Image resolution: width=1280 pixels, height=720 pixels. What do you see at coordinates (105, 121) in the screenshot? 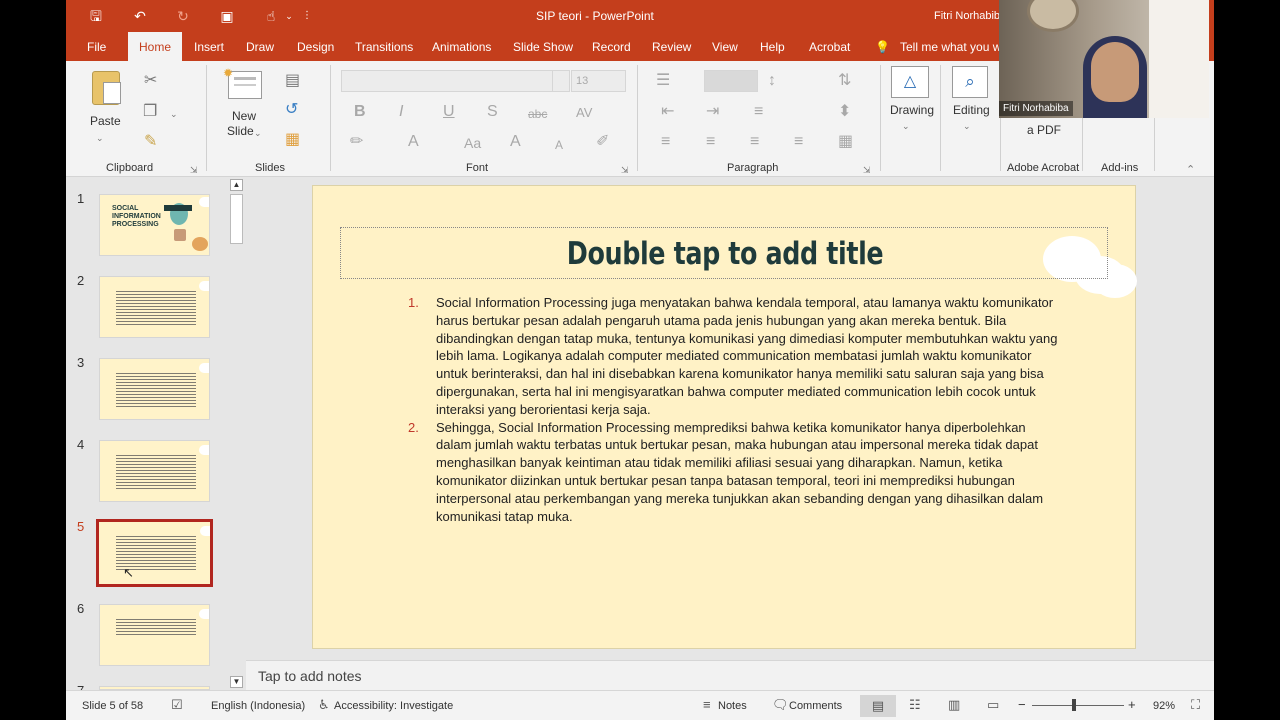
I see `paste-button: Paste` at bounding box center [105, 121].